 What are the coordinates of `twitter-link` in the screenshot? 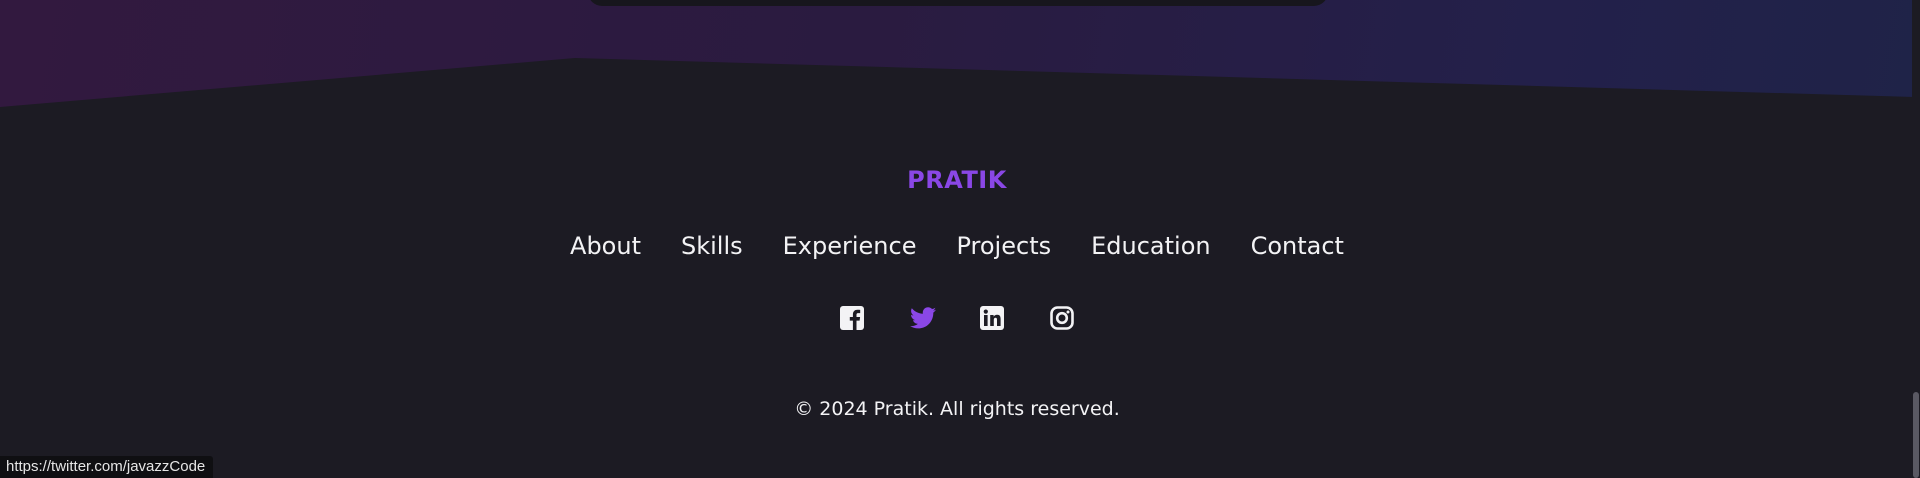 It's located at (923, 318).